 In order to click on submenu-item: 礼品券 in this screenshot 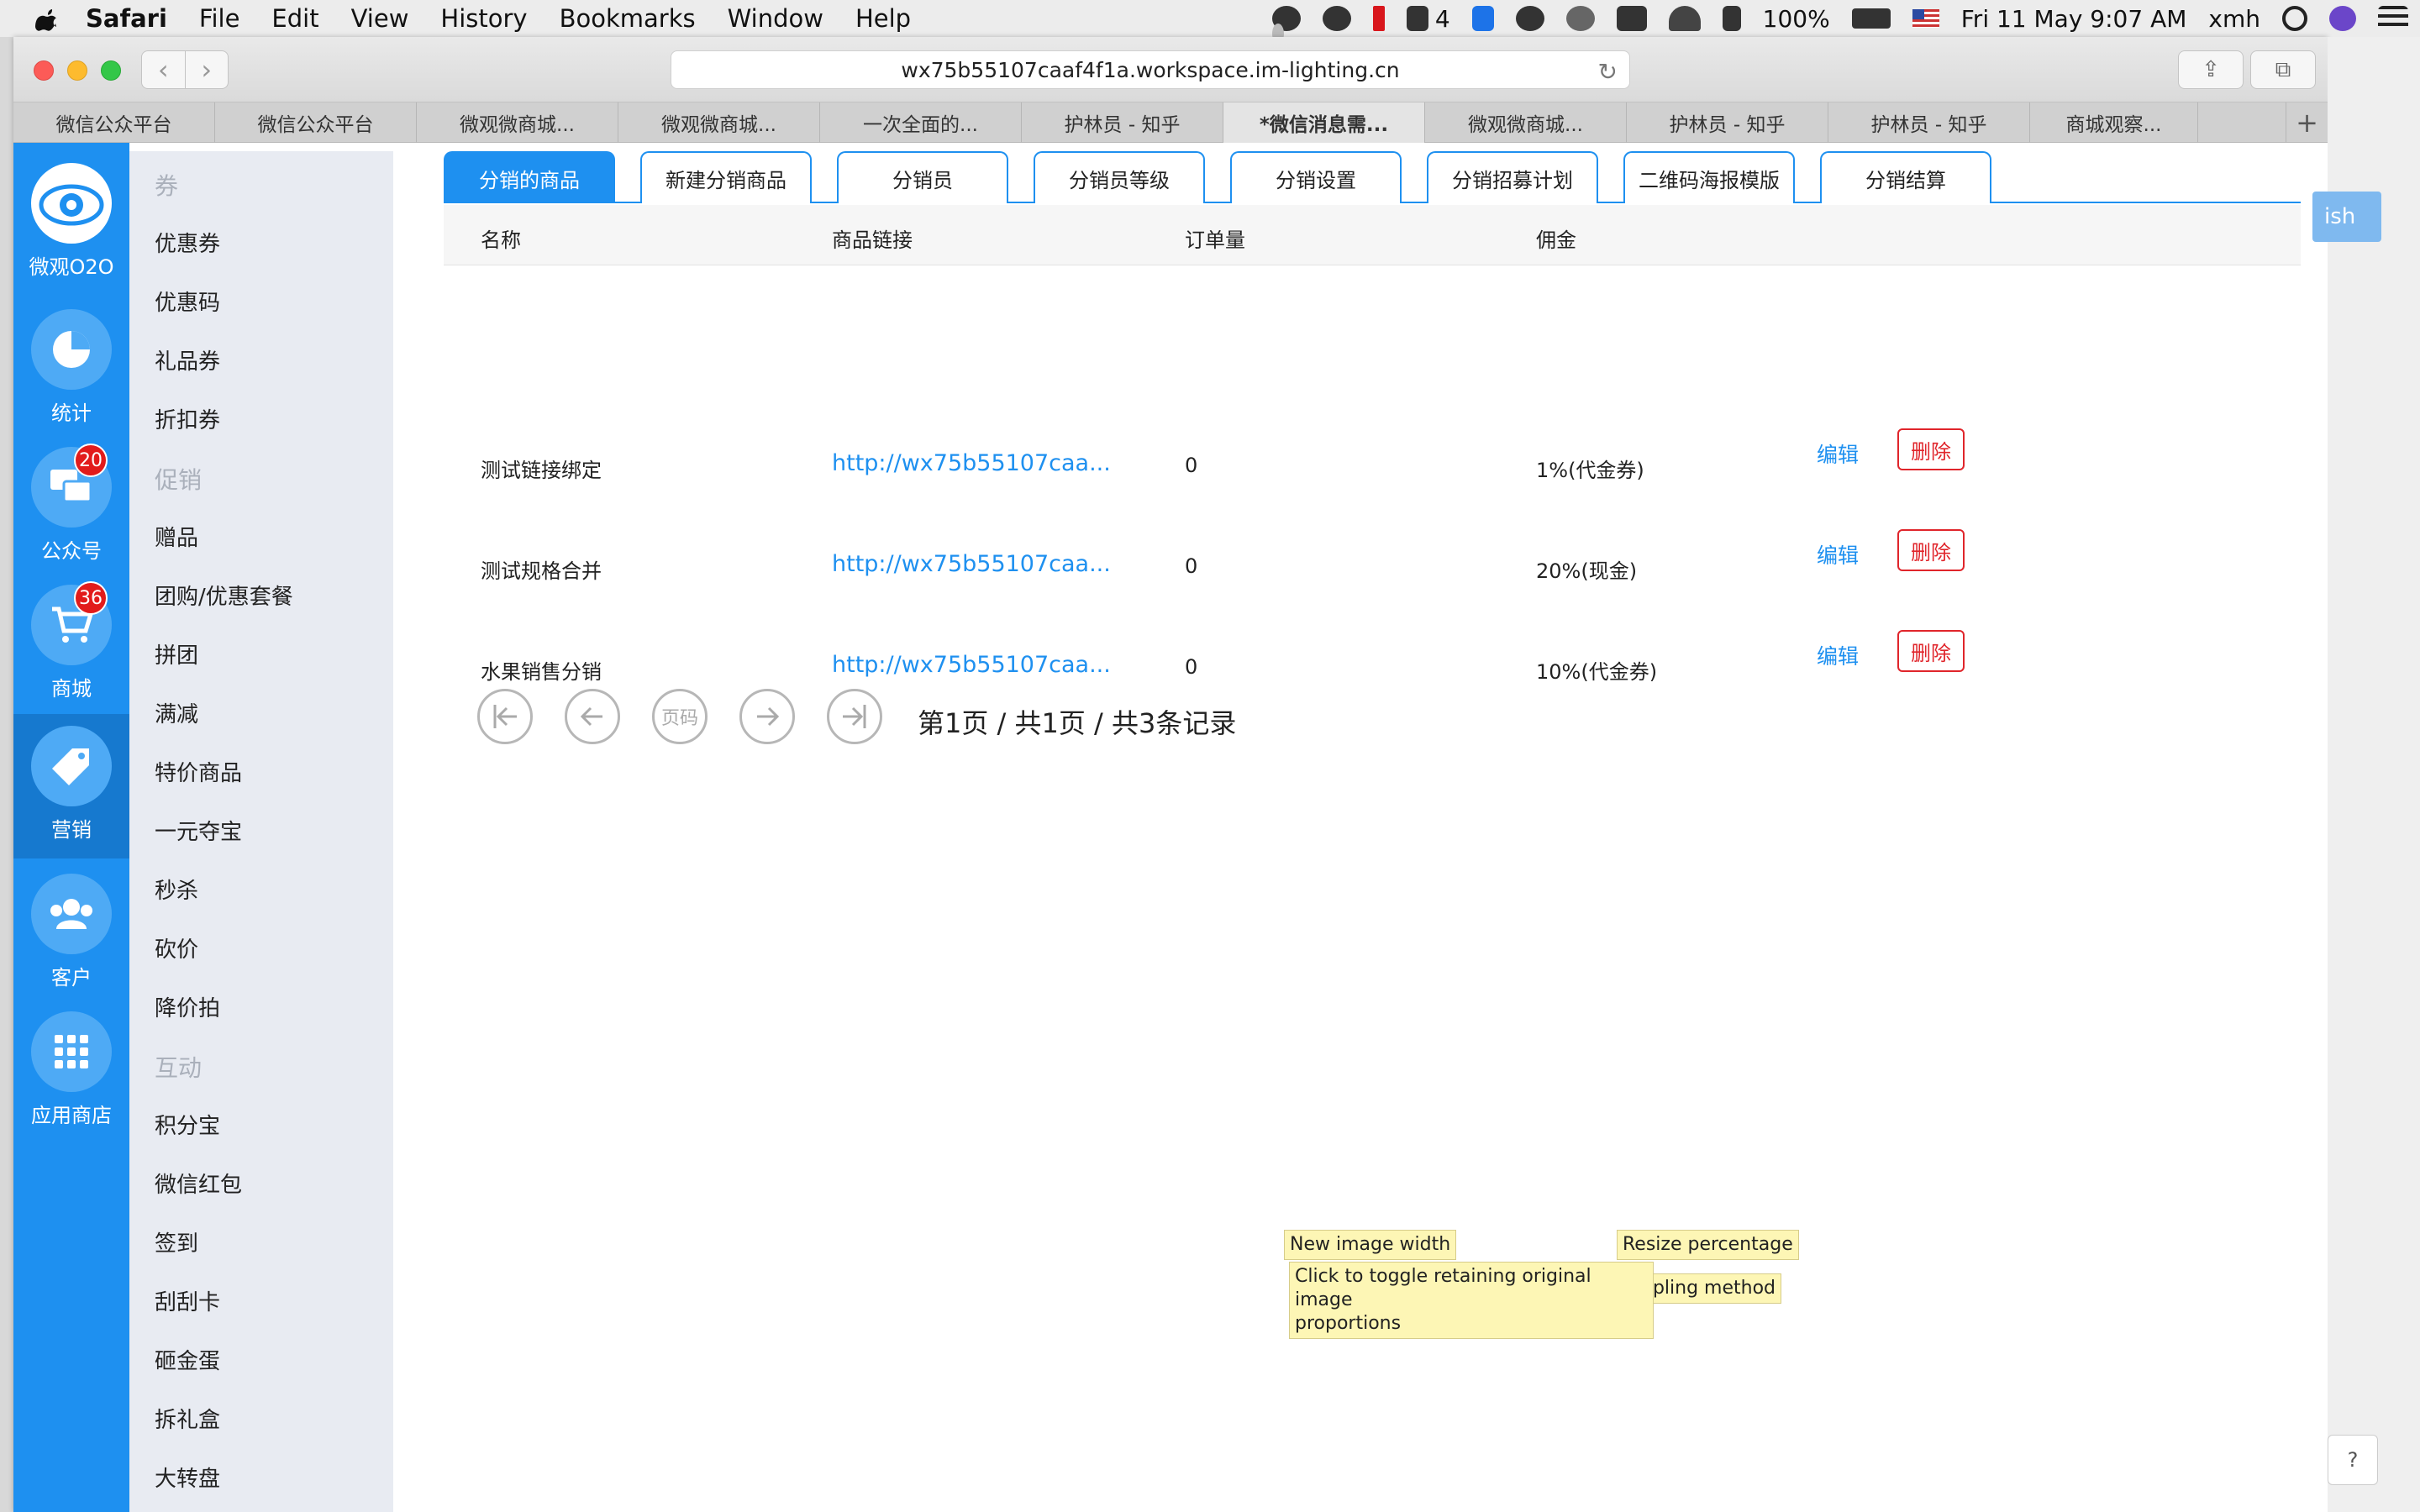, I will do `click(187, 359)`.